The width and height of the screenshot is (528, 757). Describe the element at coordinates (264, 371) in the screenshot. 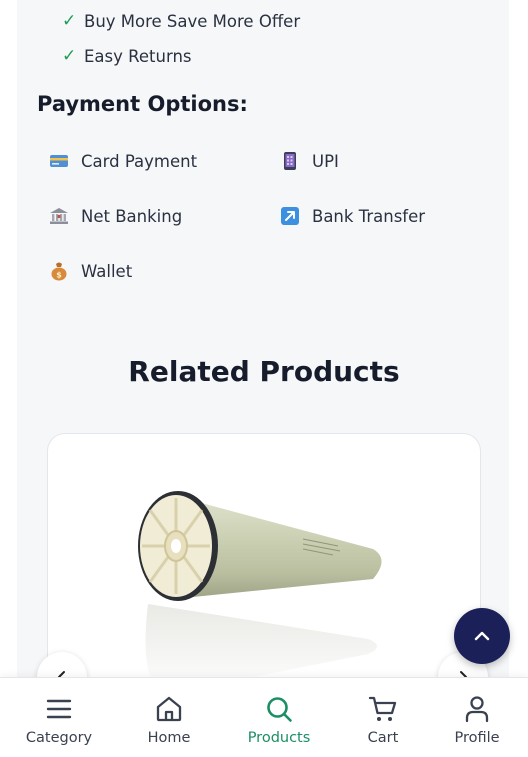

I see `related-products-title: Related Products` at that location.